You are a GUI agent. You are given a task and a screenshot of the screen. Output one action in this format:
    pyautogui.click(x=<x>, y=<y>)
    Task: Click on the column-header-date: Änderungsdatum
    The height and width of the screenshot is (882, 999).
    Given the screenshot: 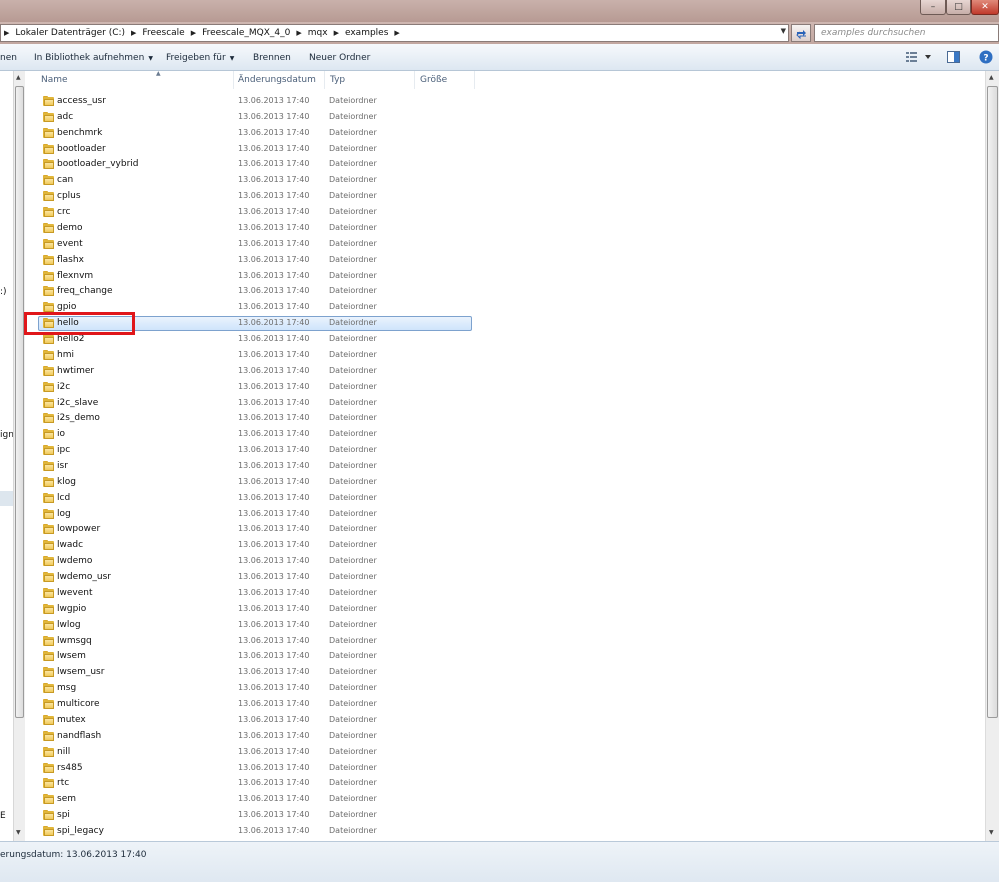 What is the action you would take?
    pyautogui.click(x=277, y=80)
    